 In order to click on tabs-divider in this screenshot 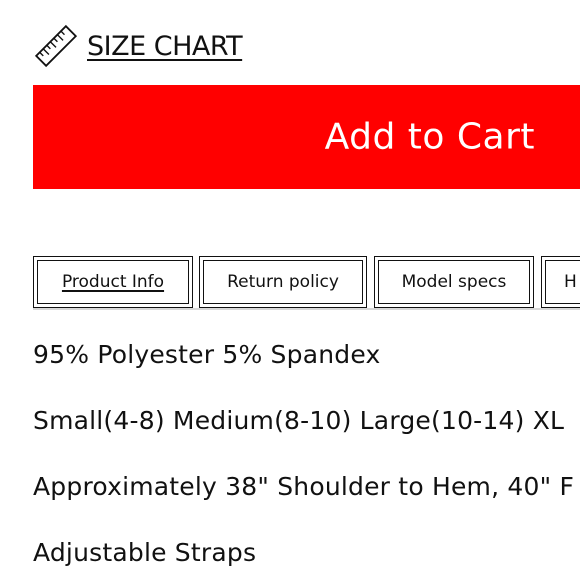, I will do `click(306, 309)`.